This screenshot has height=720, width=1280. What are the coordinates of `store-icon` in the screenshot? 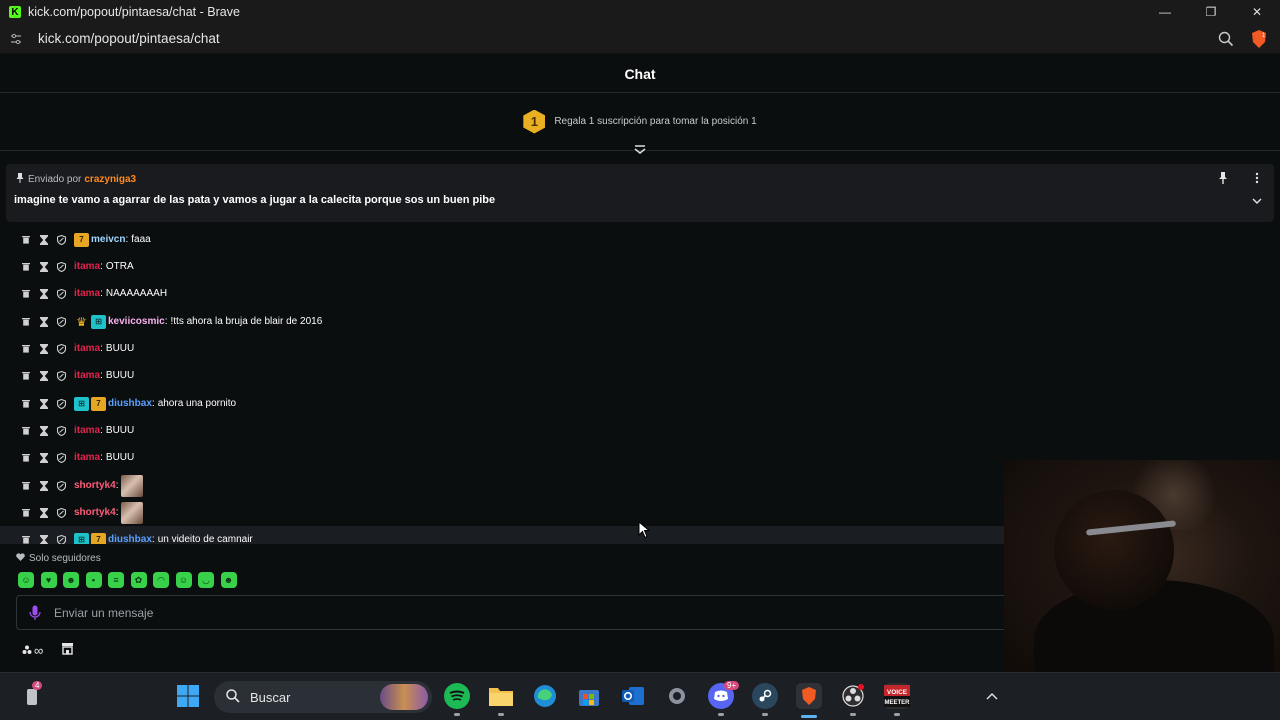 It's located at (67, 650).